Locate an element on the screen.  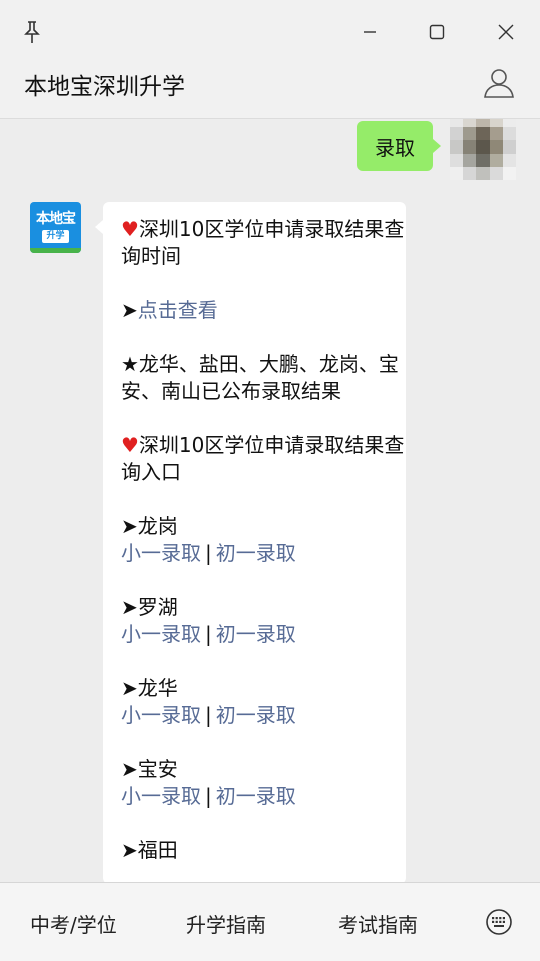
bot-avatar: 本地宝 升学 is located at coordinates (55, 227).